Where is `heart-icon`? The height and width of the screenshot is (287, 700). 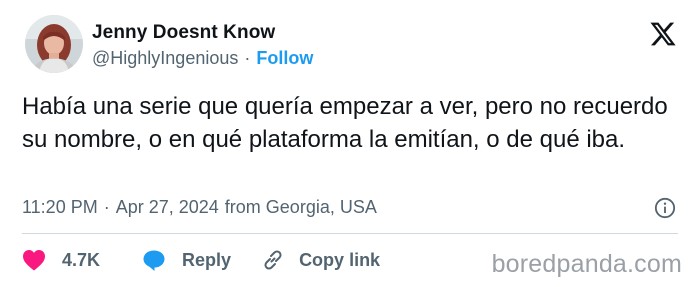
heart-icon is located at coordinates (34, 260).